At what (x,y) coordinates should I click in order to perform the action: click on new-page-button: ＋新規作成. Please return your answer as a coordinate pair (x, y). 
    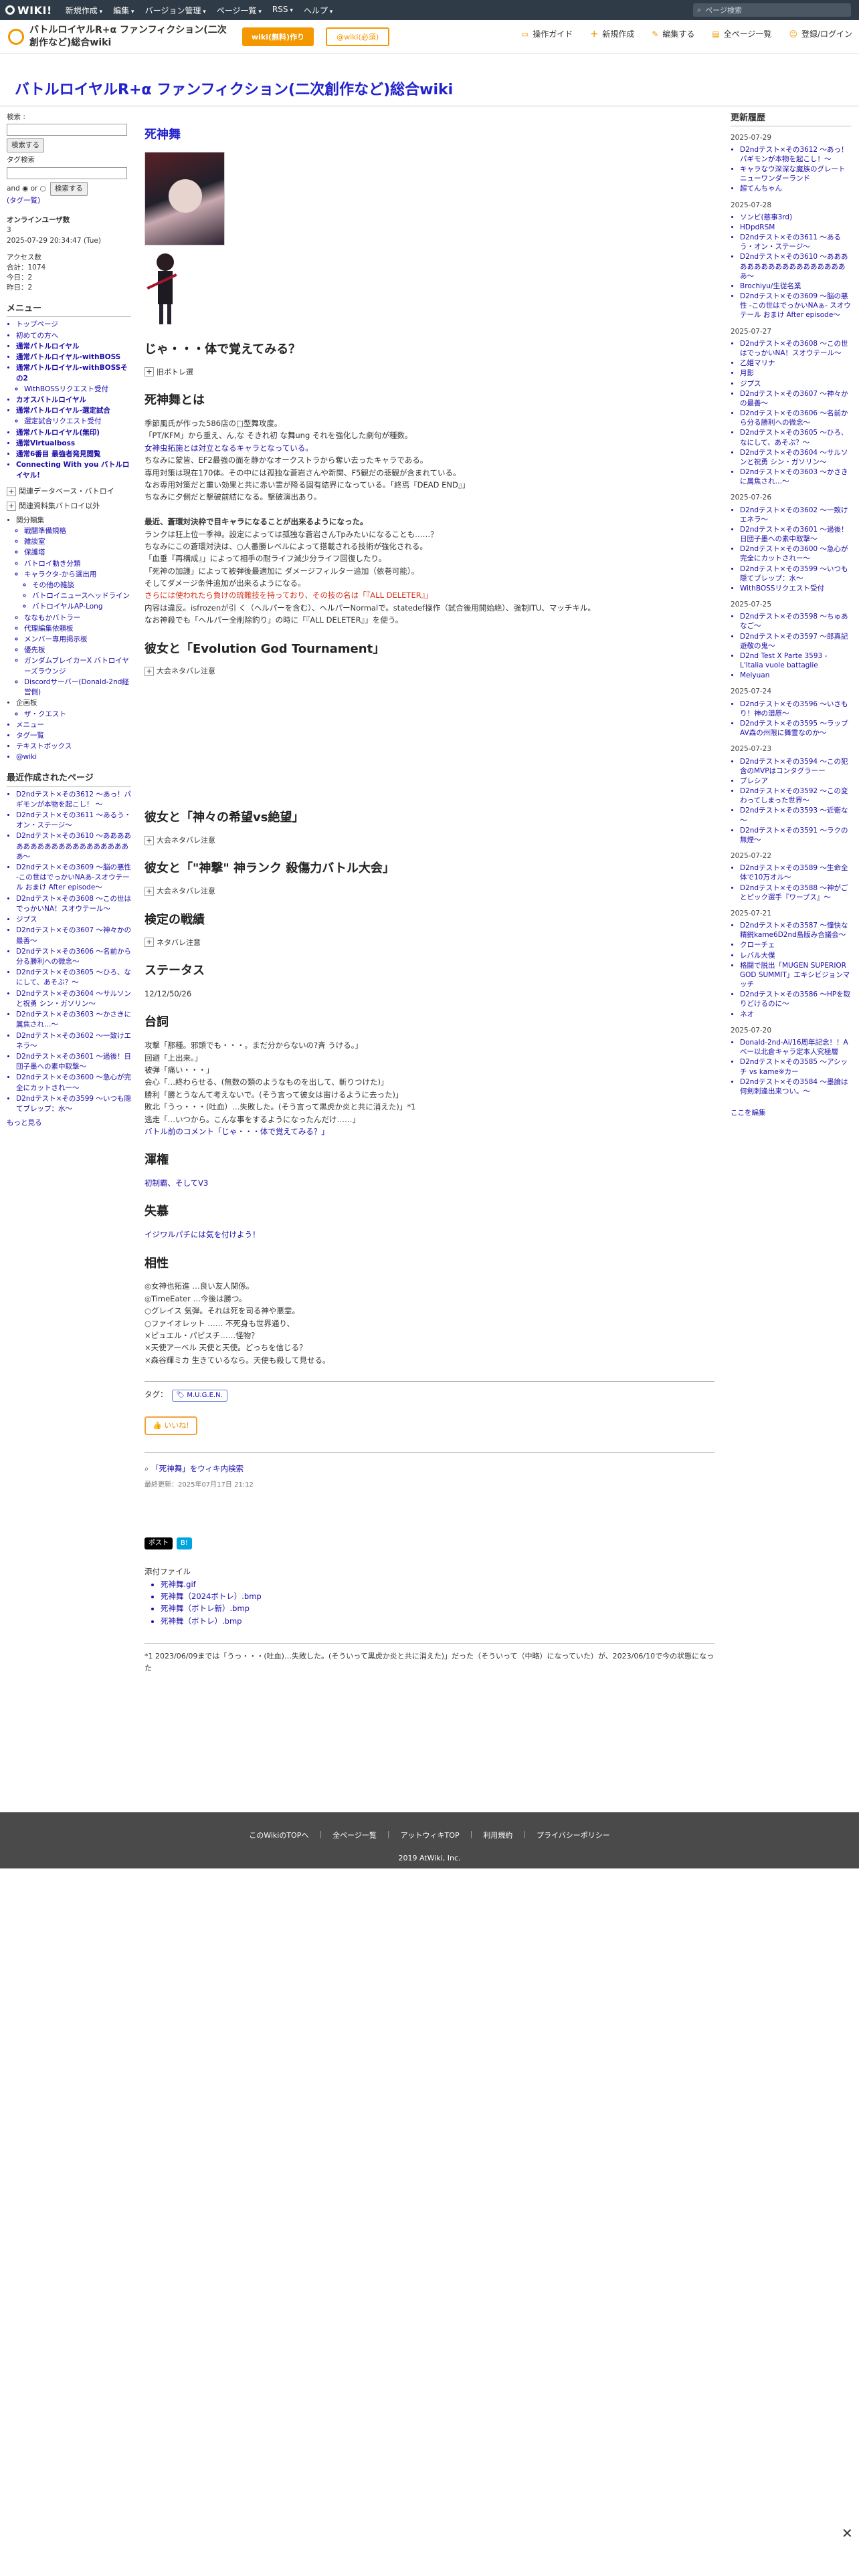
    Looking at the image, I should click on (612, 34).